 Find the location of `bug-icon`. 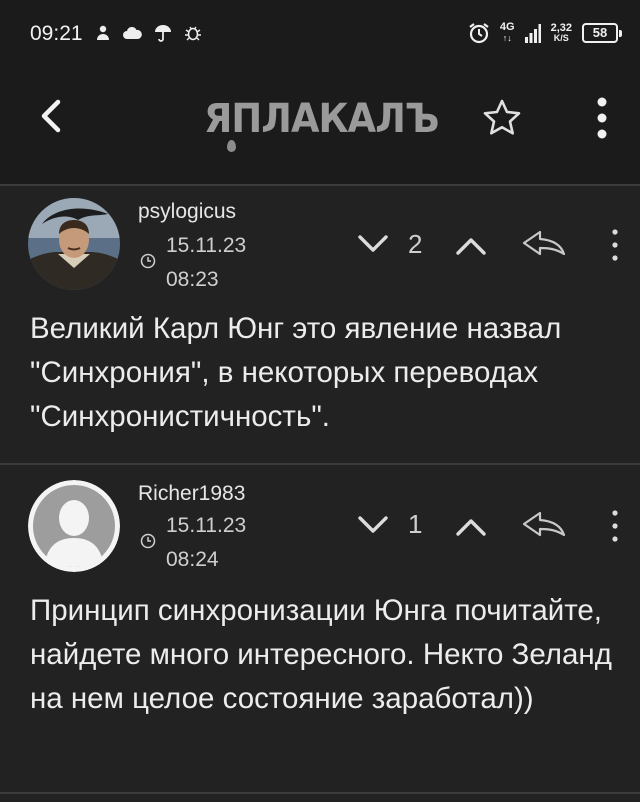

bug-icon is located at coordinates (193, 33).